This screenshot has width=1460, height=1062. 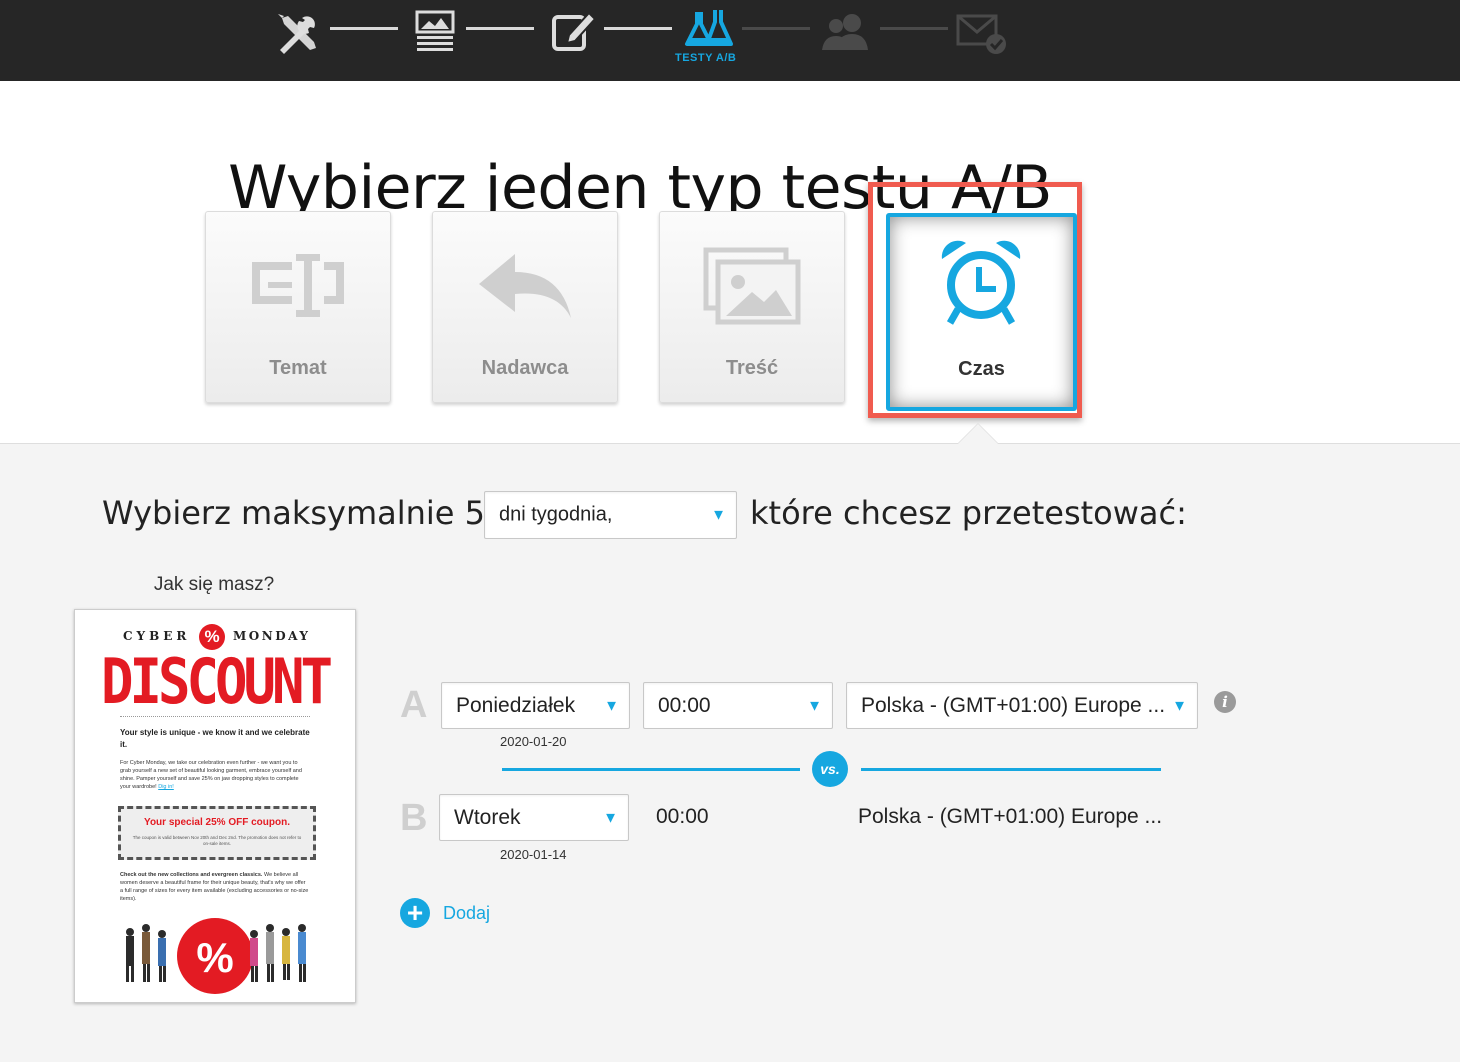 I want to click on question-prefix: Wybierz maksymalnie 5, so click(x=294, y=513).